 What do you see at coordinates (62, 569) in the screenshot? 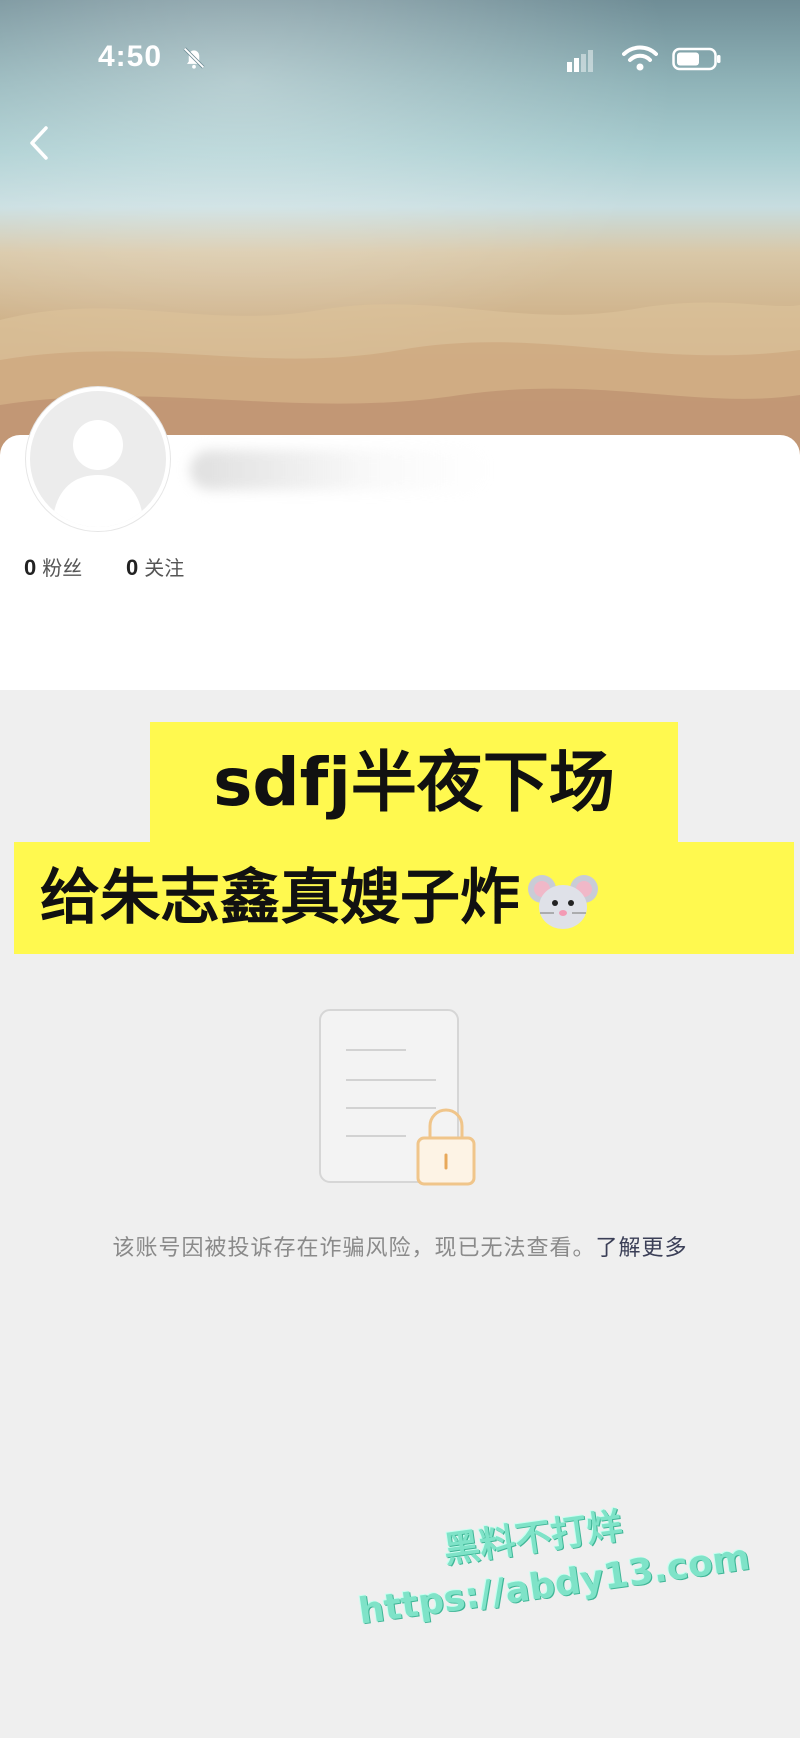
I see `fans-label: 粉丝` at bounding box center [62, 569].